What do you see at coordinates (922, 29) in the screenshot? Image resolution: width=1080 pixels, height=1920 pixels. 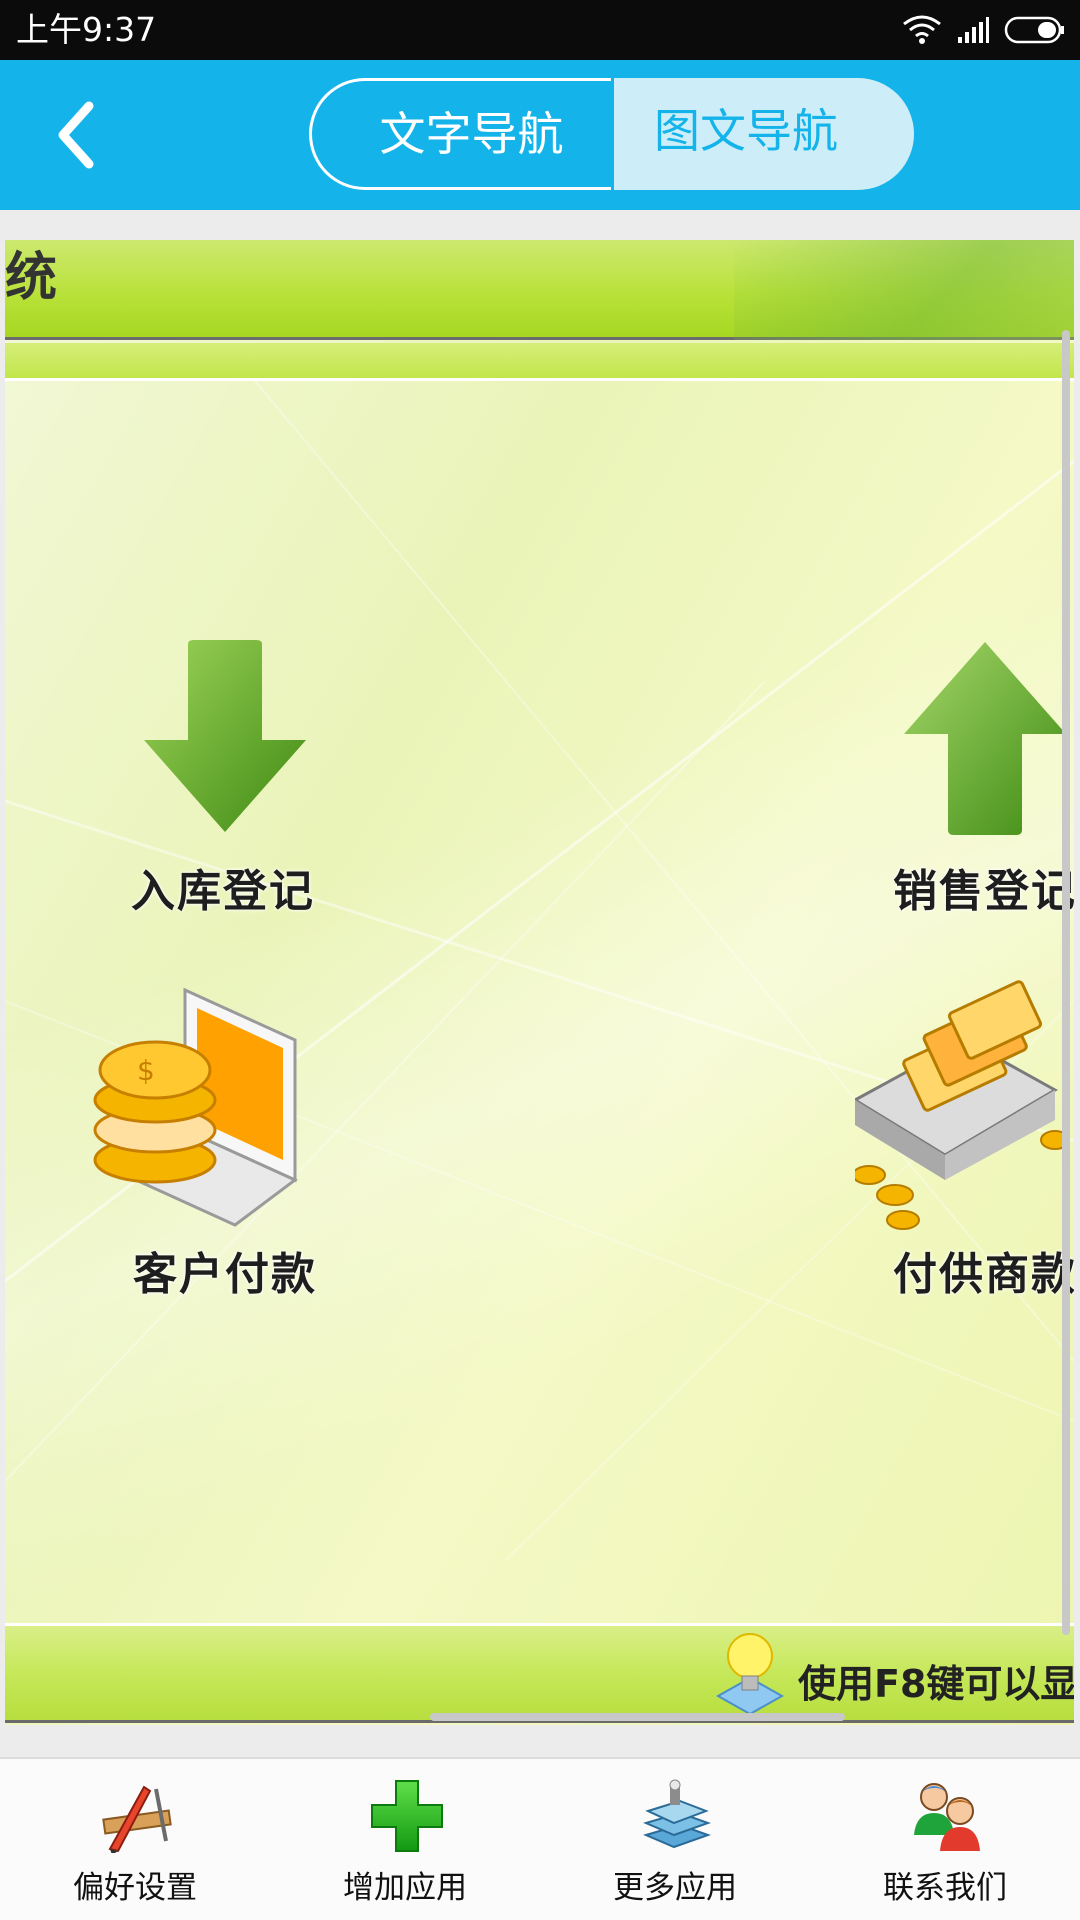 I see `wifi-icon` at bounding box center [922, 29].